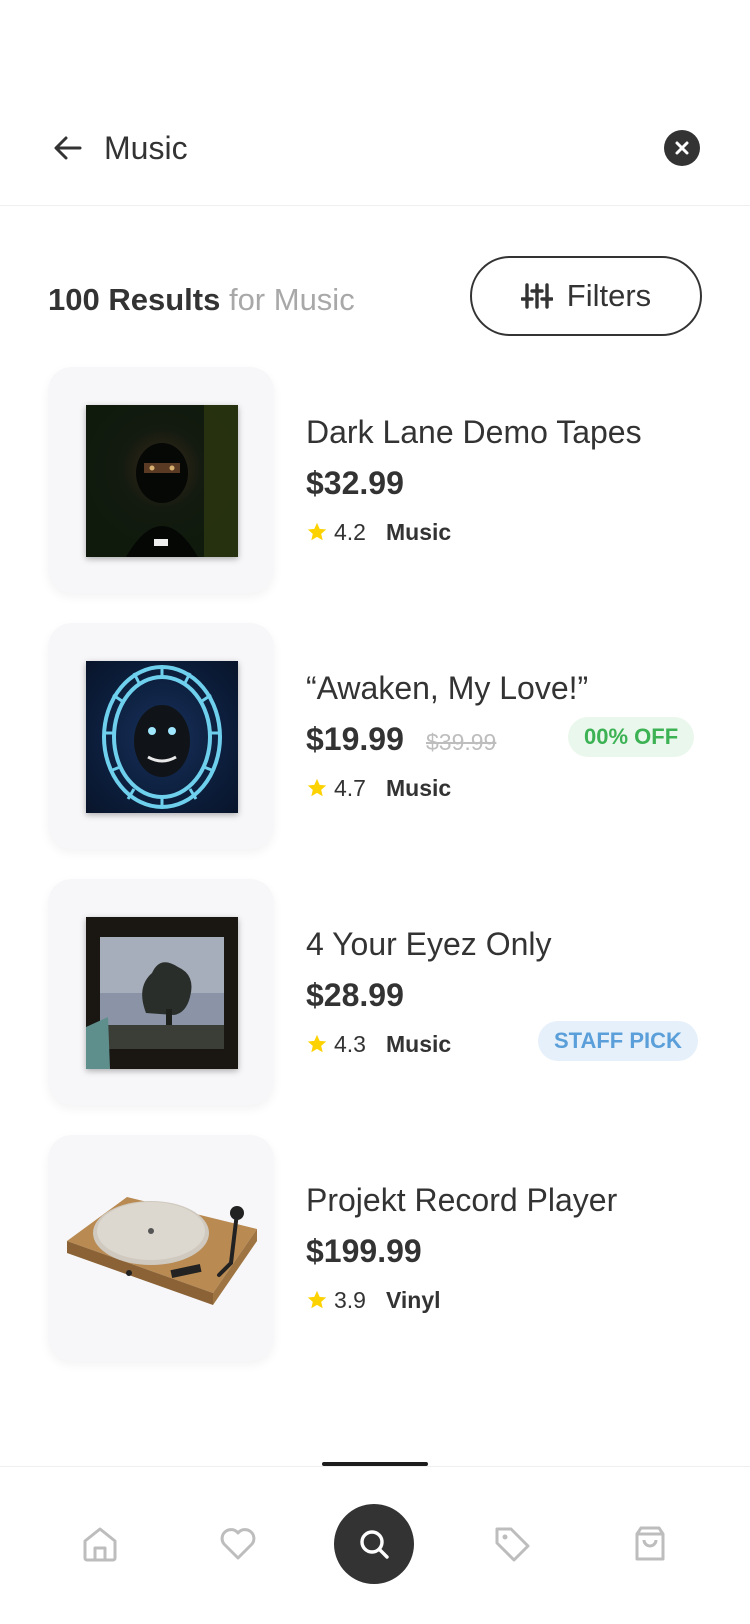 The height and width of the screenshot is (1624, 750). I want to click on product-price: $32.99, so click(355, 483).